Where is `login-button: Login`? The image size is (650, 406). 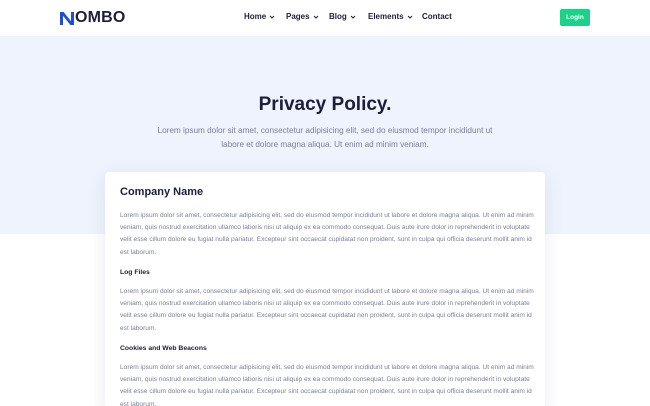 login-button: Login is located at coordinates (575, 17).